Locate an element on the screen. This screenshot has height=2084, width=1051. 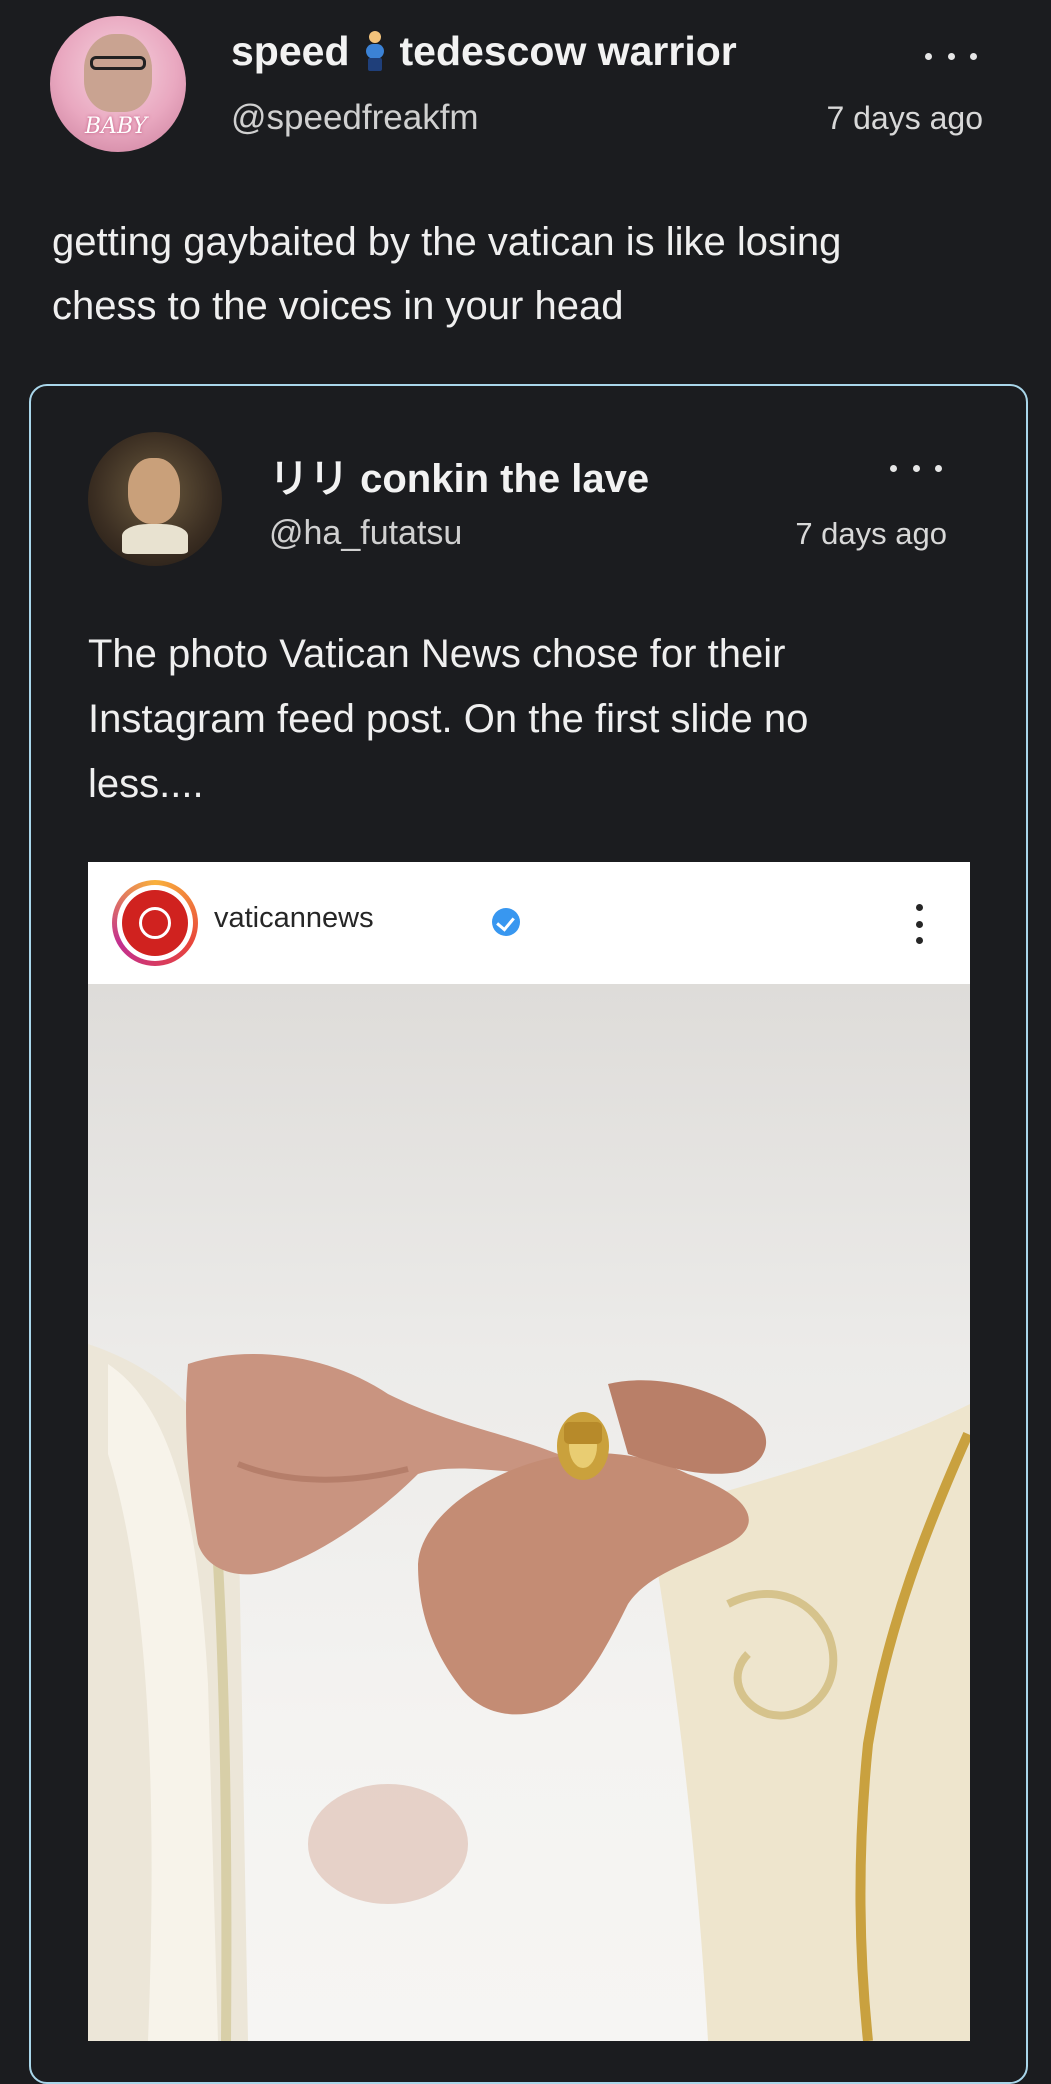
post-text-line: chess to the voices in your head is located at coordinates (338, 306).